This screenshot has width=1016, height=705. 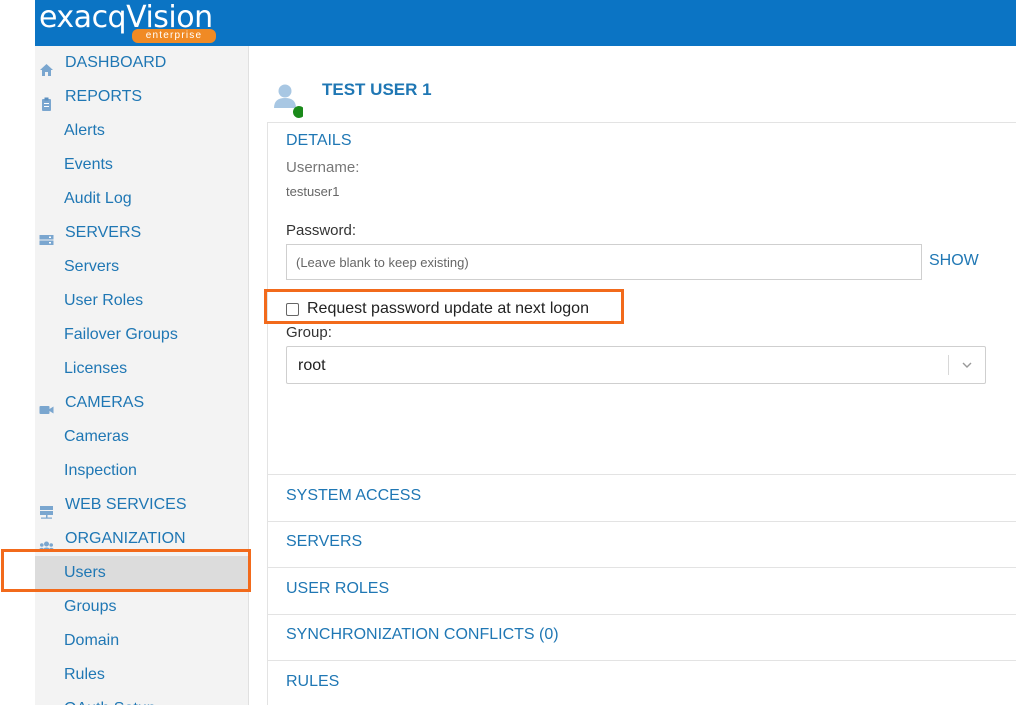 I want to click on app-logo-subtitle: enterprise, so click(x=174, y=36).